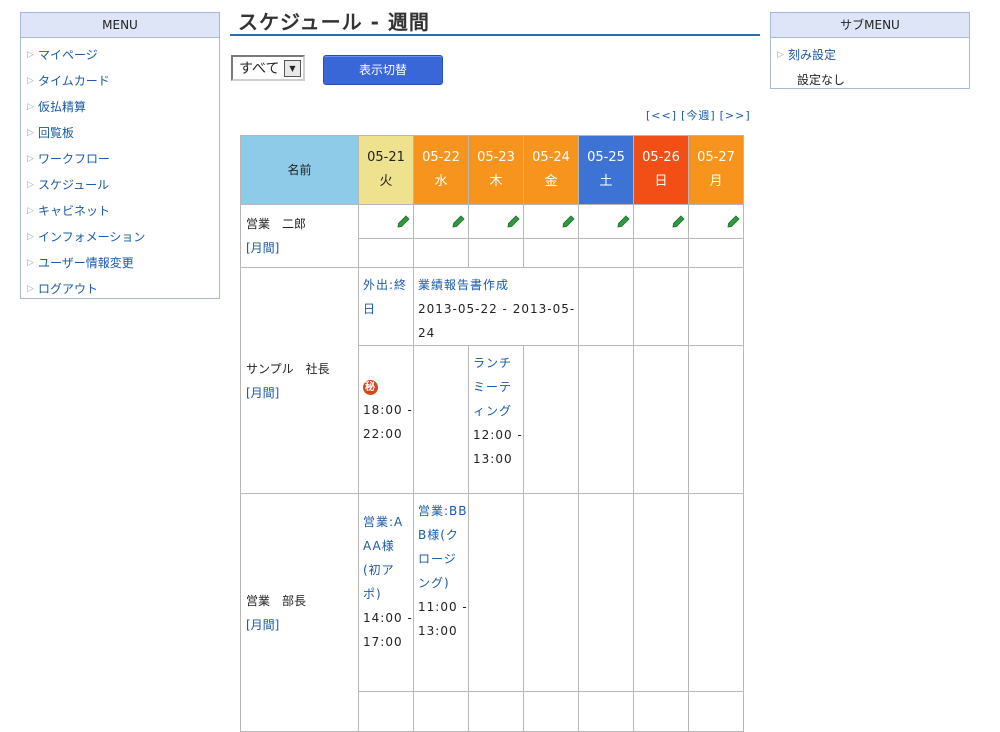 Image resolution: width=1000 pixels, height=732 pixels. I want to click on sub-menu: サブMENU ▷ 刻み設定 設定なし, so click(870, 50).